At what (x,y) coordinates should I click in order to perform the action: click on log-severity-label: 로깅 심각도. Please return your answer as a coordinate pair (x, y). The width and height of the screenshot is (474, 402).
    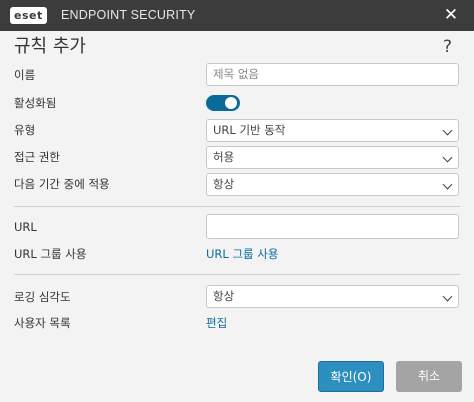
    Looking at the image, I should click on (42, 297).